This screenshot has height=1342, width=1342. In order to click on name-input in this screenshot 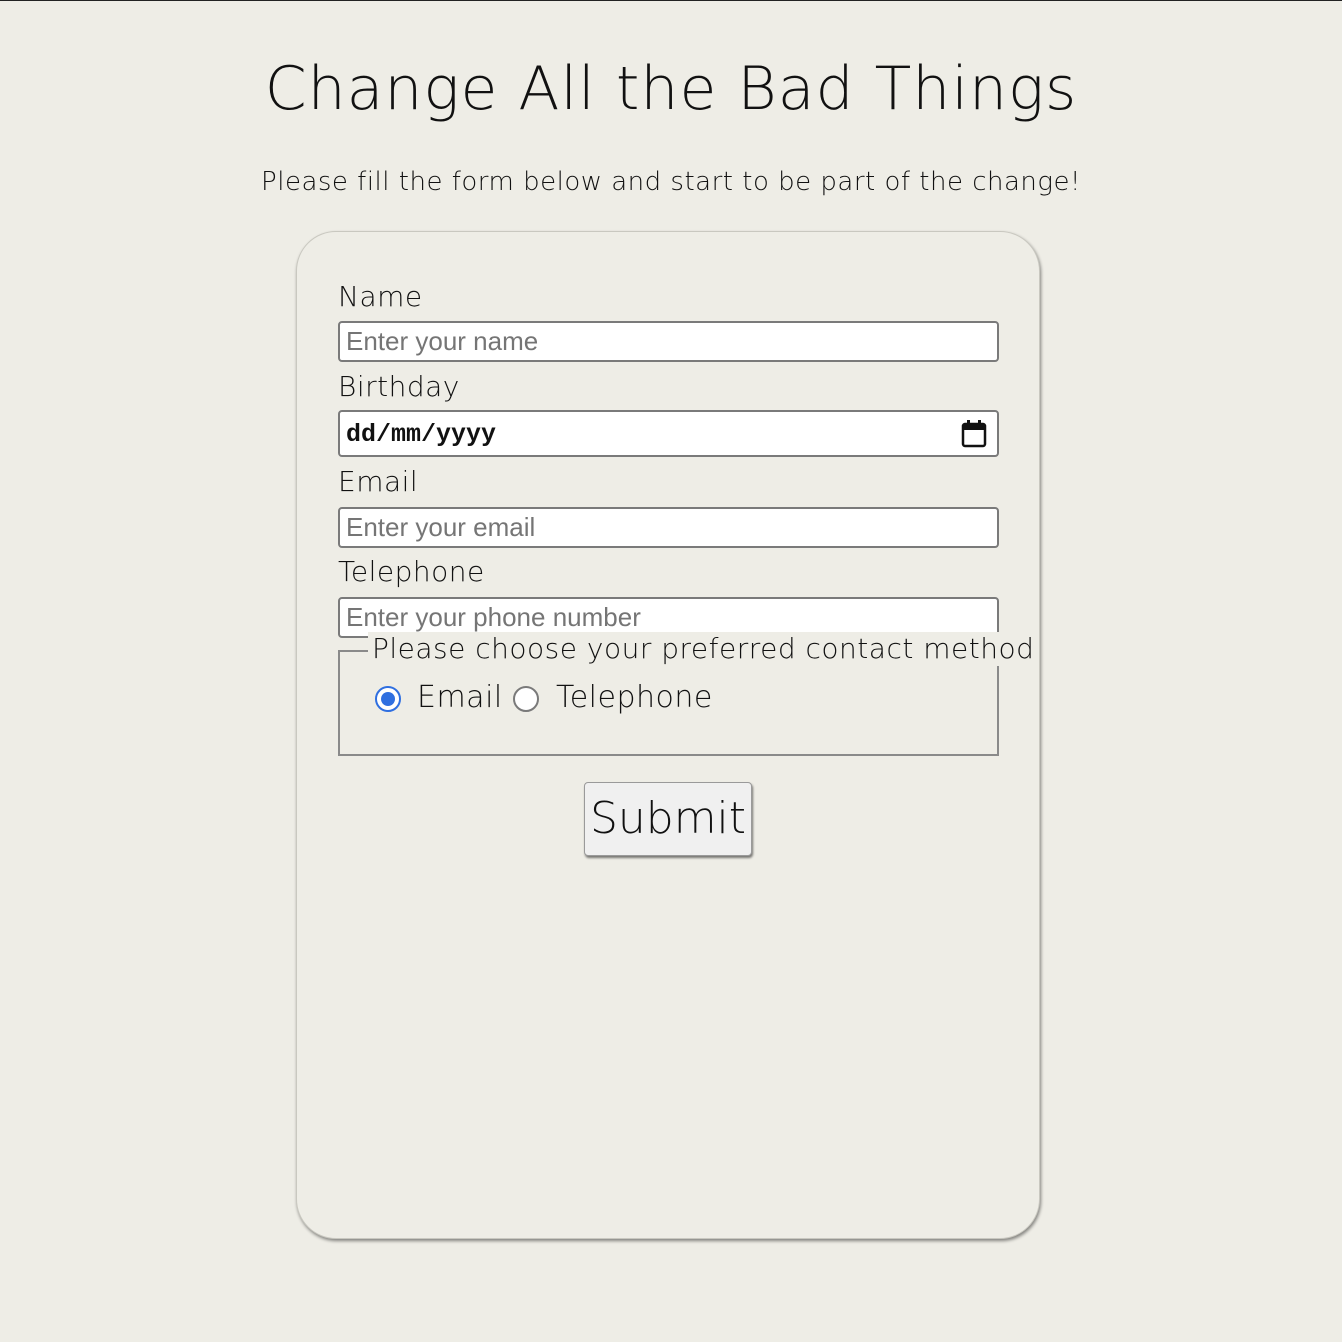, I will do `click(668, 341)`.